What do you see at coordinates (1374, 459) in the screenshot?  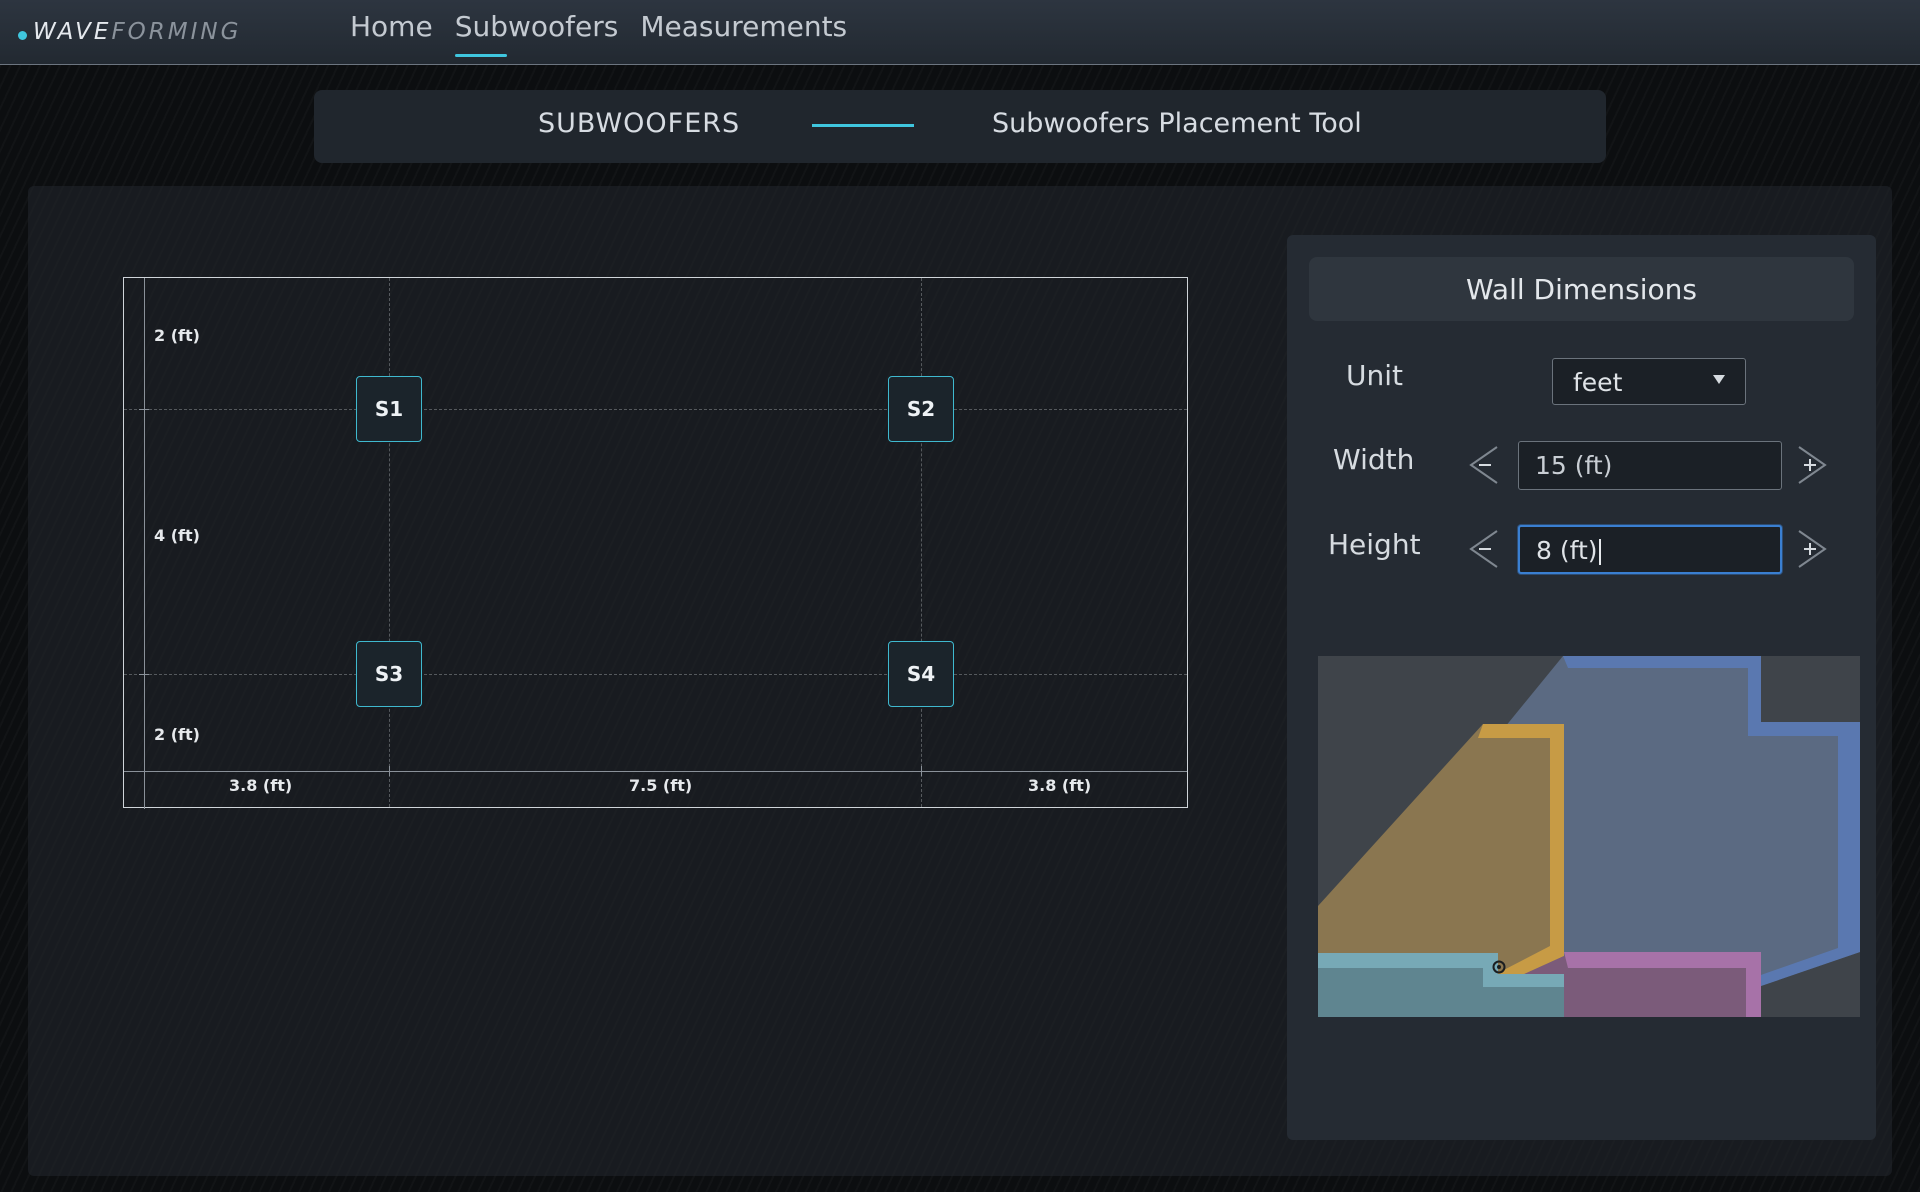 I see `width-label: Width` at bounding box center [1374, 459].